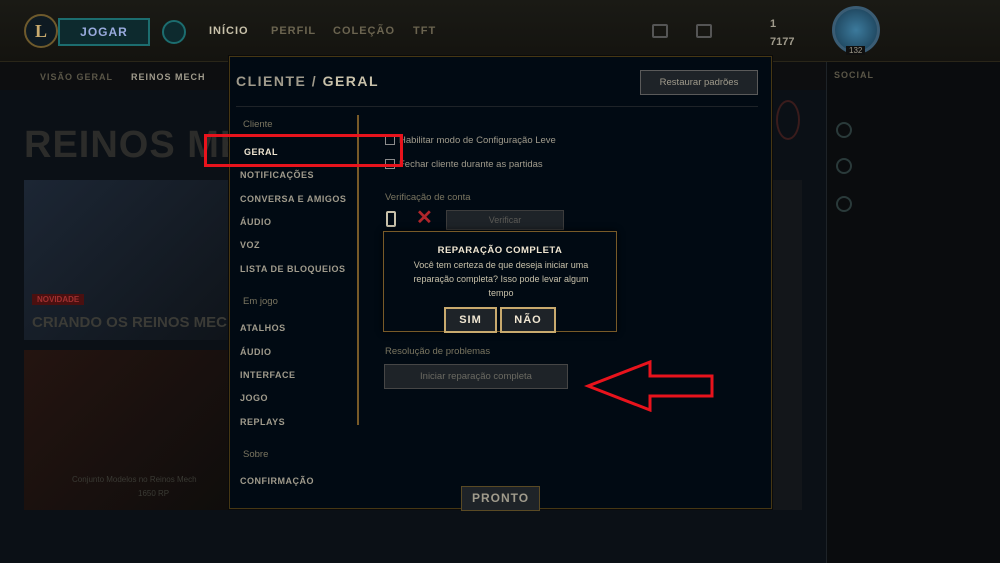 This screenshot has height=563, width=1000. I want to click on notification-bell-icon, so click(174, 32).